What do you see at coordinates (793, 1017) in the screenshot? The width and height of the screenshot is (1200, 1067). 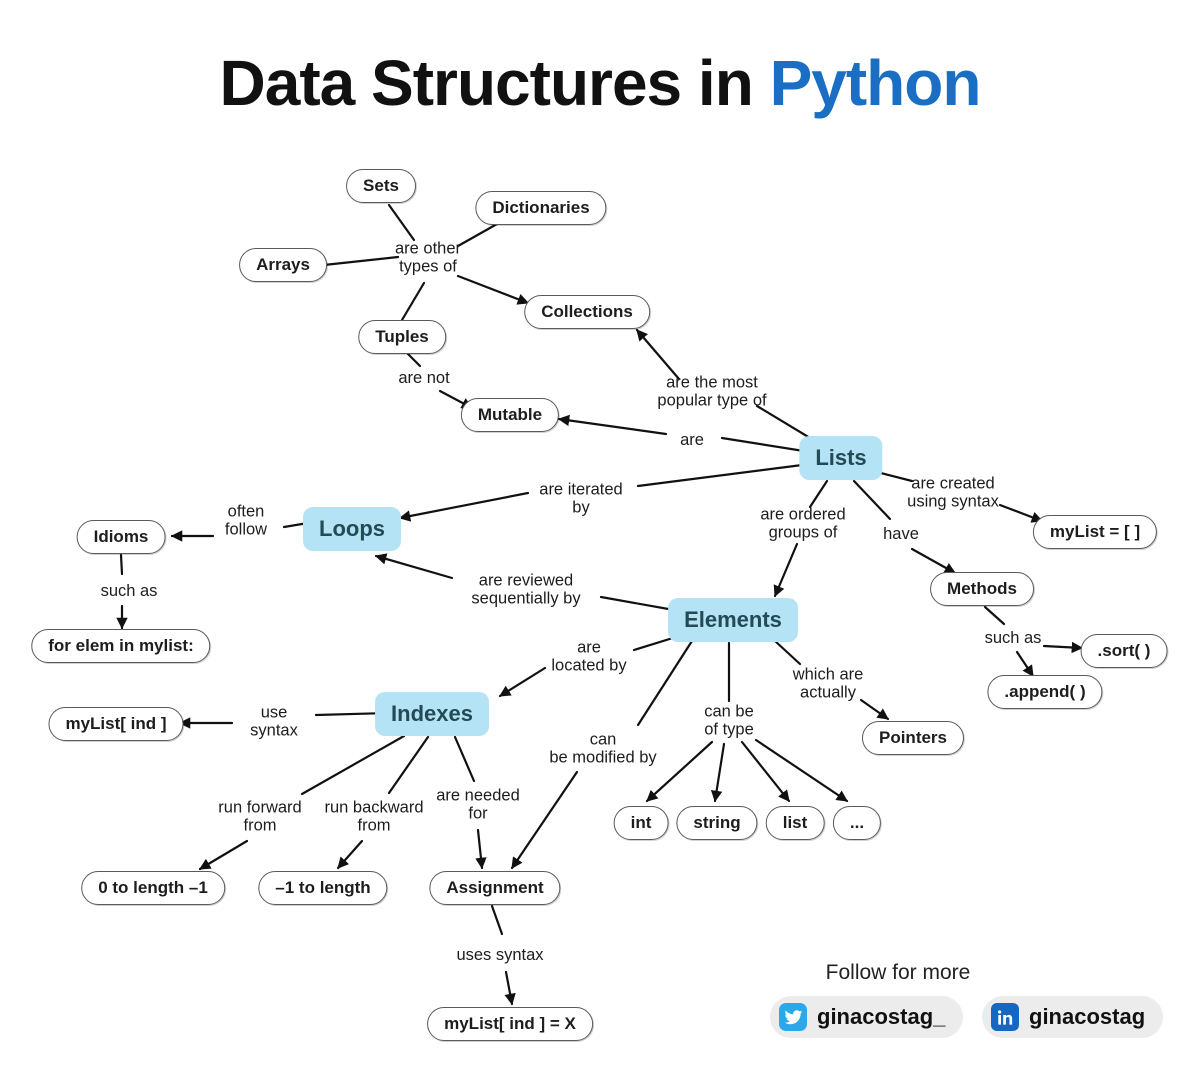 I see `twitter-icon` at bounding box center [793, 1017].